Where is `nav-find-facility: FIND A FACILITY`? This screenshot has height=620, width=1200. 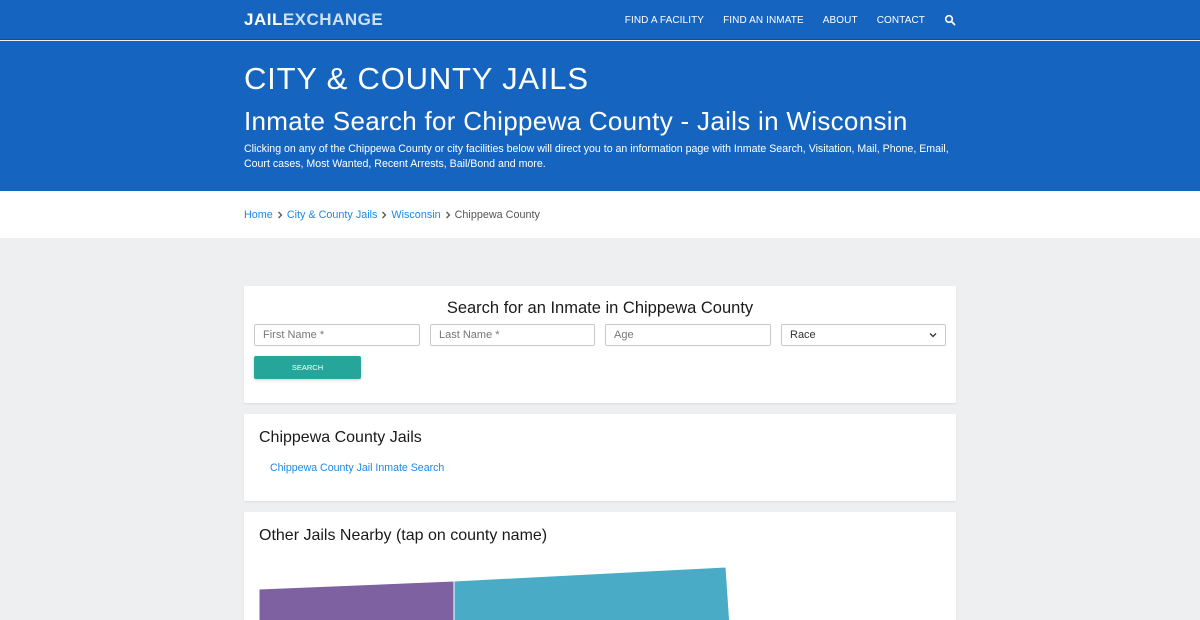 nav-find-facility: FIND A FACILITY is located at coordinates (664, 20).